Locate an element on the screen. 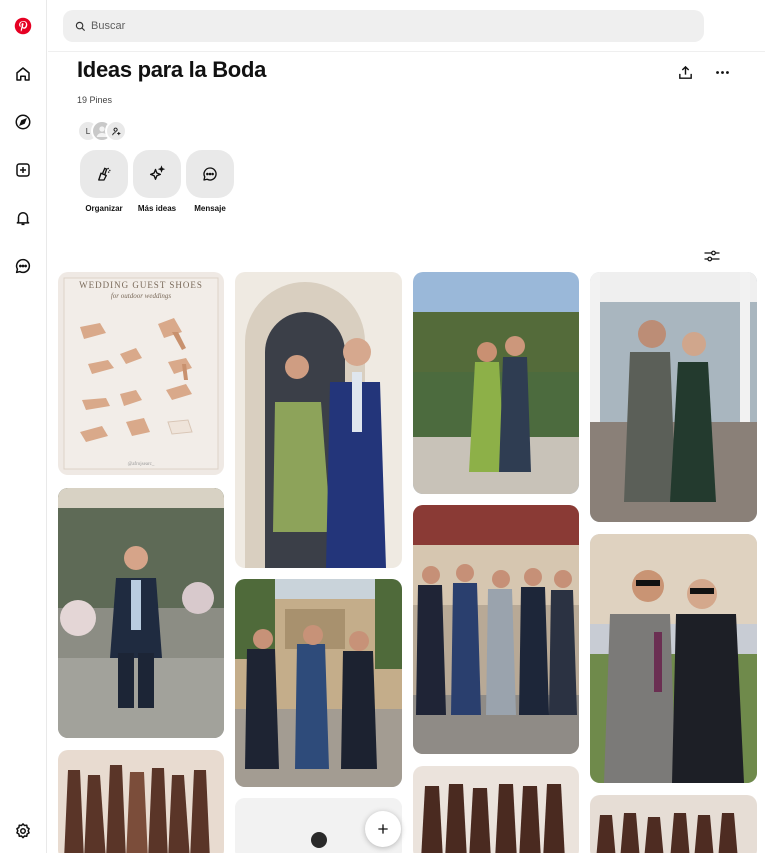 This screenshot has width=765, height=853. pin-groomsmen-villa is located at coordinates (318, 683).